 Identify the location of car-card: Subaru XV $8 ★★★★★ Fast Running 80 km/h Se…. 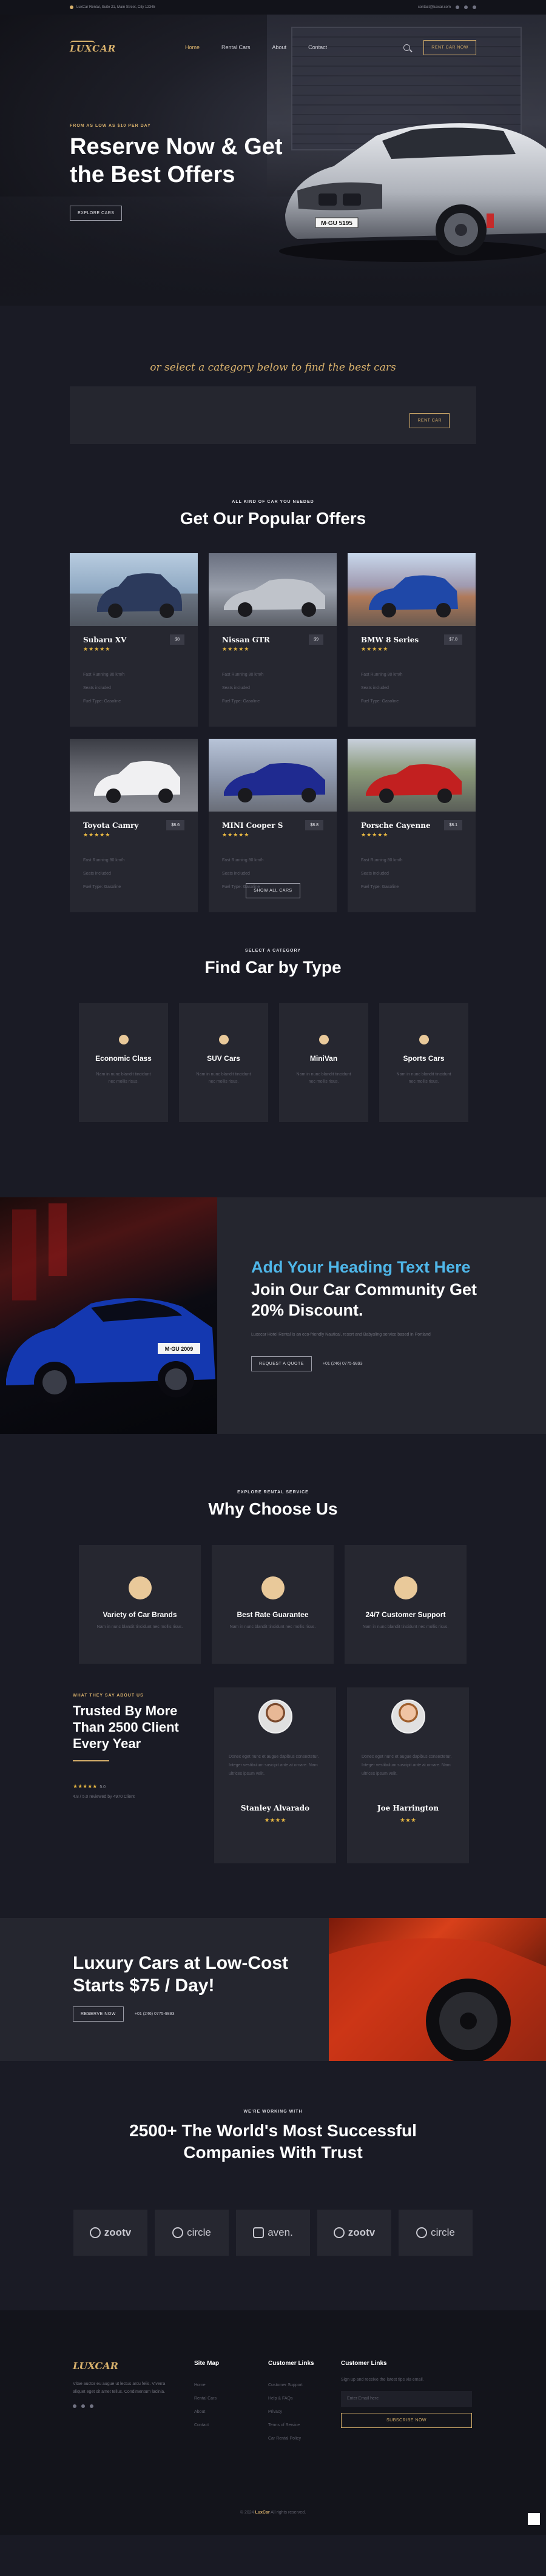
(134, 640).